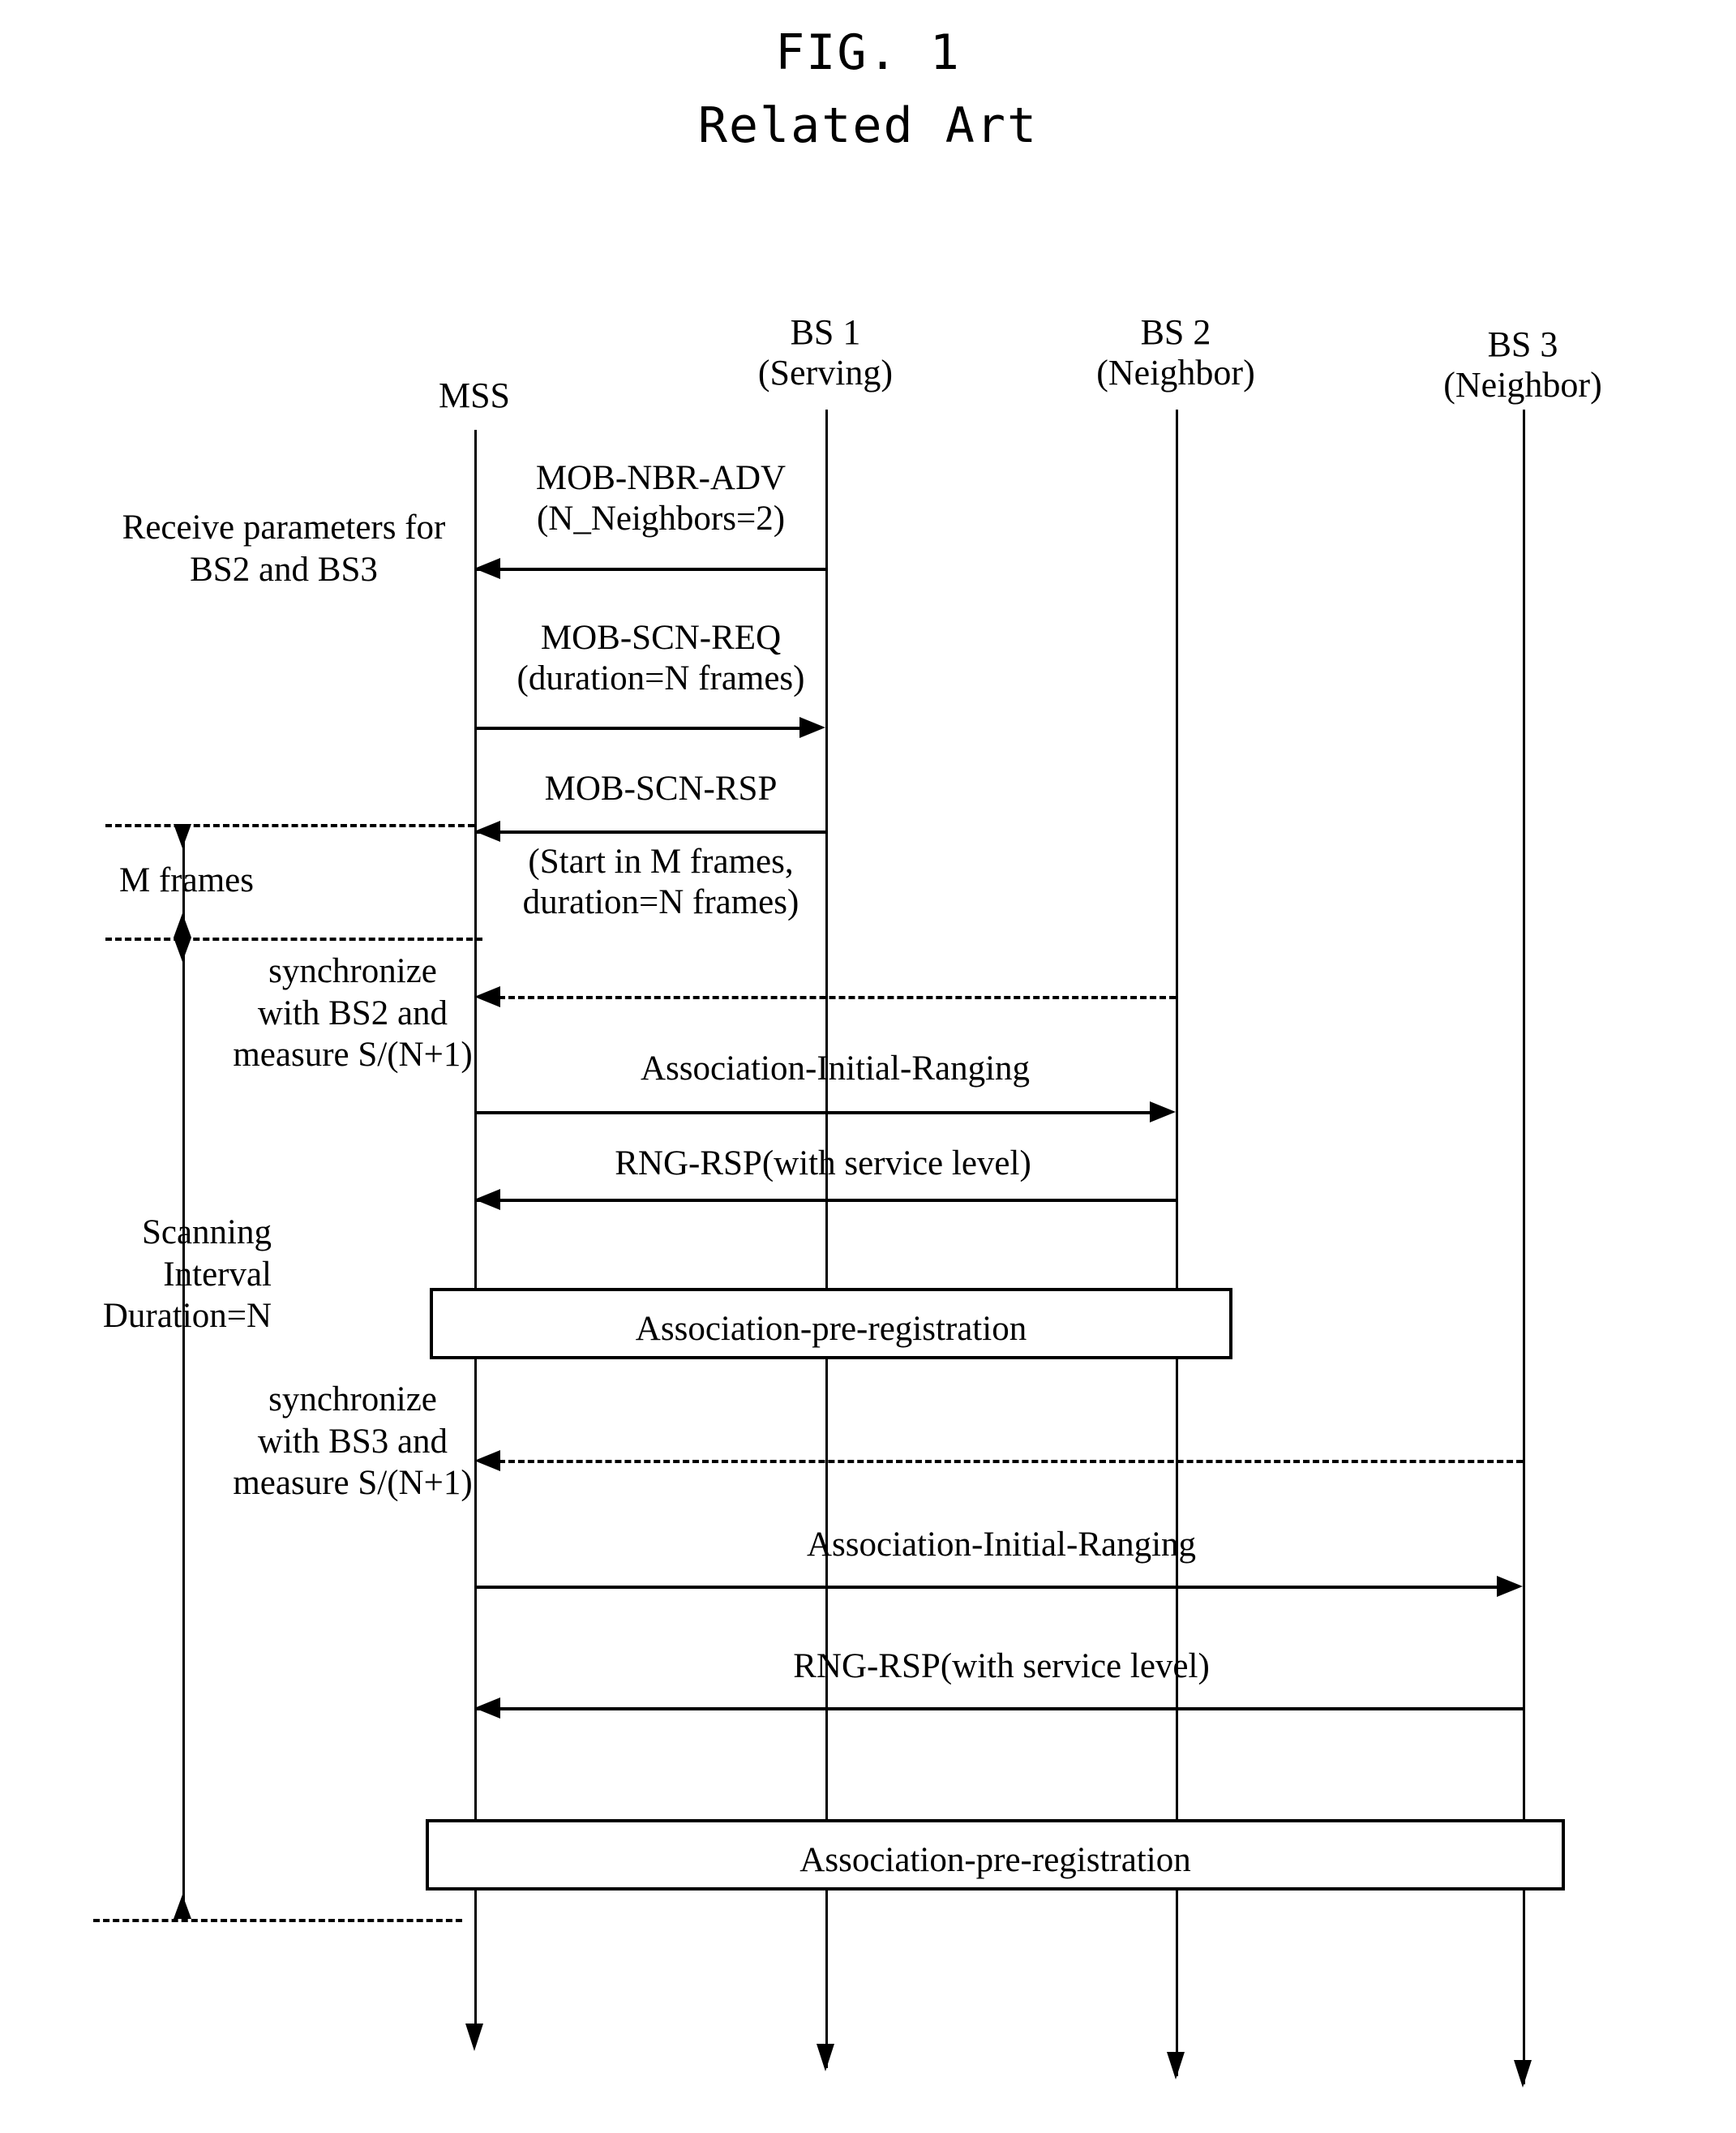  I want to click on message-arrow-assoc-init-ranging-bs3, so click(985, 1587).